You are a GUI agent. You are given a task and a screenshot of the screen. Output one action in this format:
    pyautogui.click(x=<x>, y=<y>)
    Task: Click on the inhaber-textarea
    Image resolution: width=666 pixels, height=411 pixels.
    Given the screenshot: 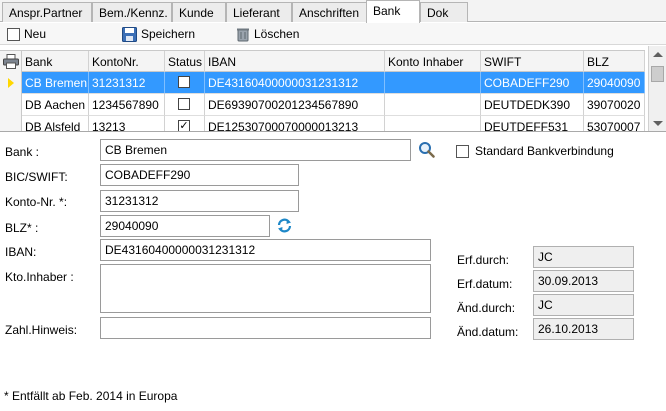 What is the action you would take?
    pyautogui.click(x=265, y=288)
    